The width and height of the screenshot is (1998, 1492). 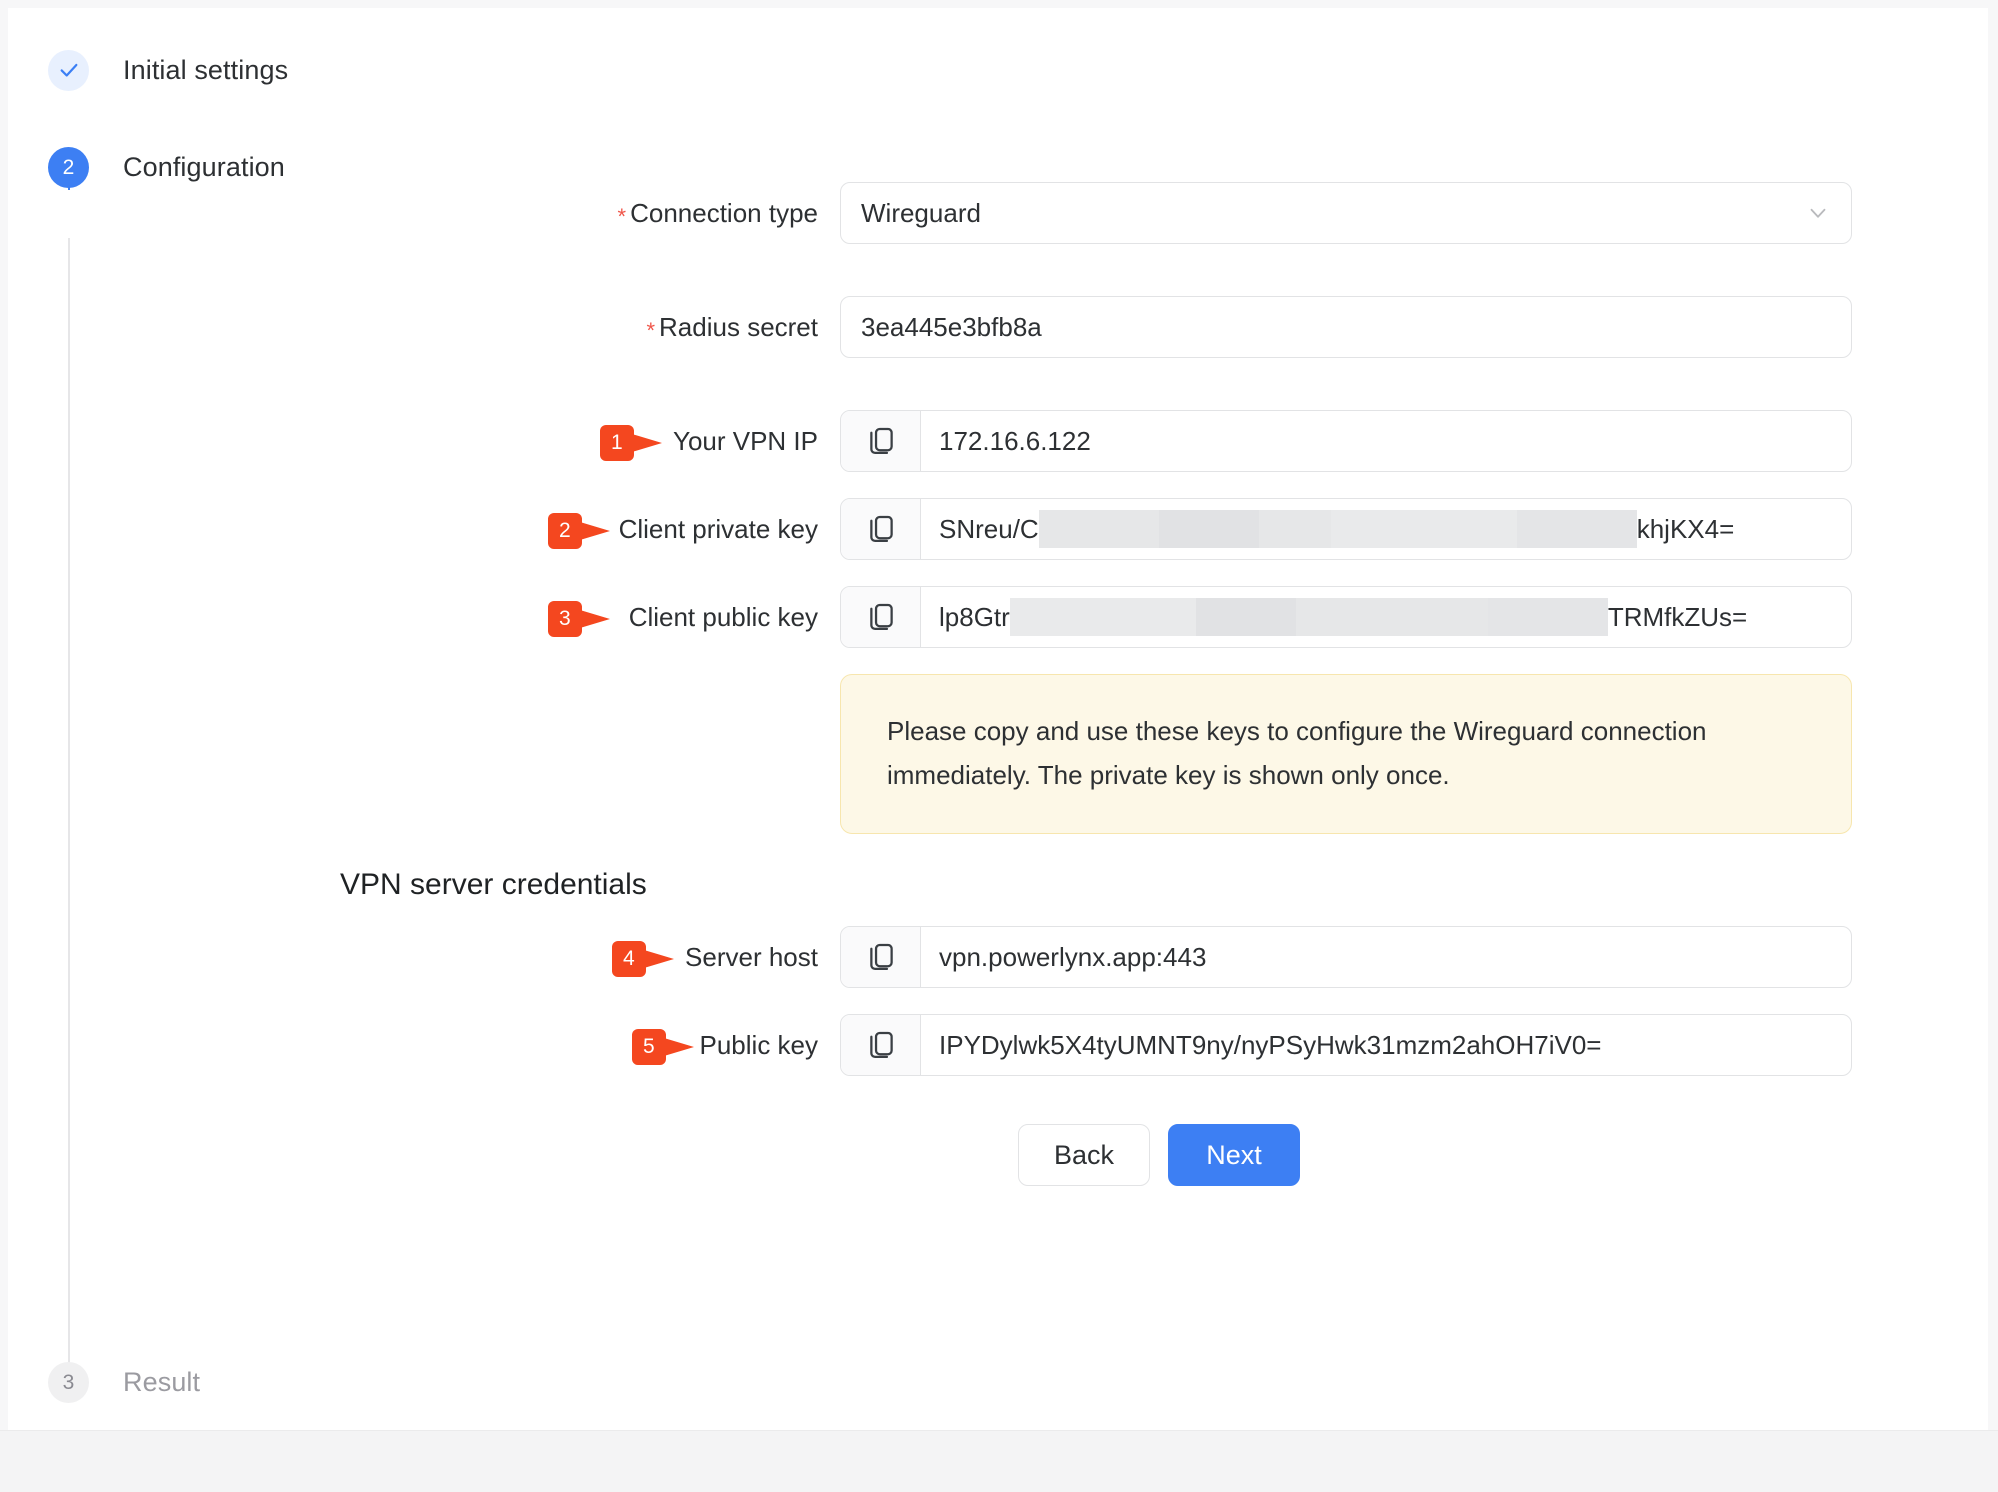 What do you see at coordinates (68, 1382) in the screenshot?
I see `step-indicator-idle: 3` at bounding box center [68, 1382].